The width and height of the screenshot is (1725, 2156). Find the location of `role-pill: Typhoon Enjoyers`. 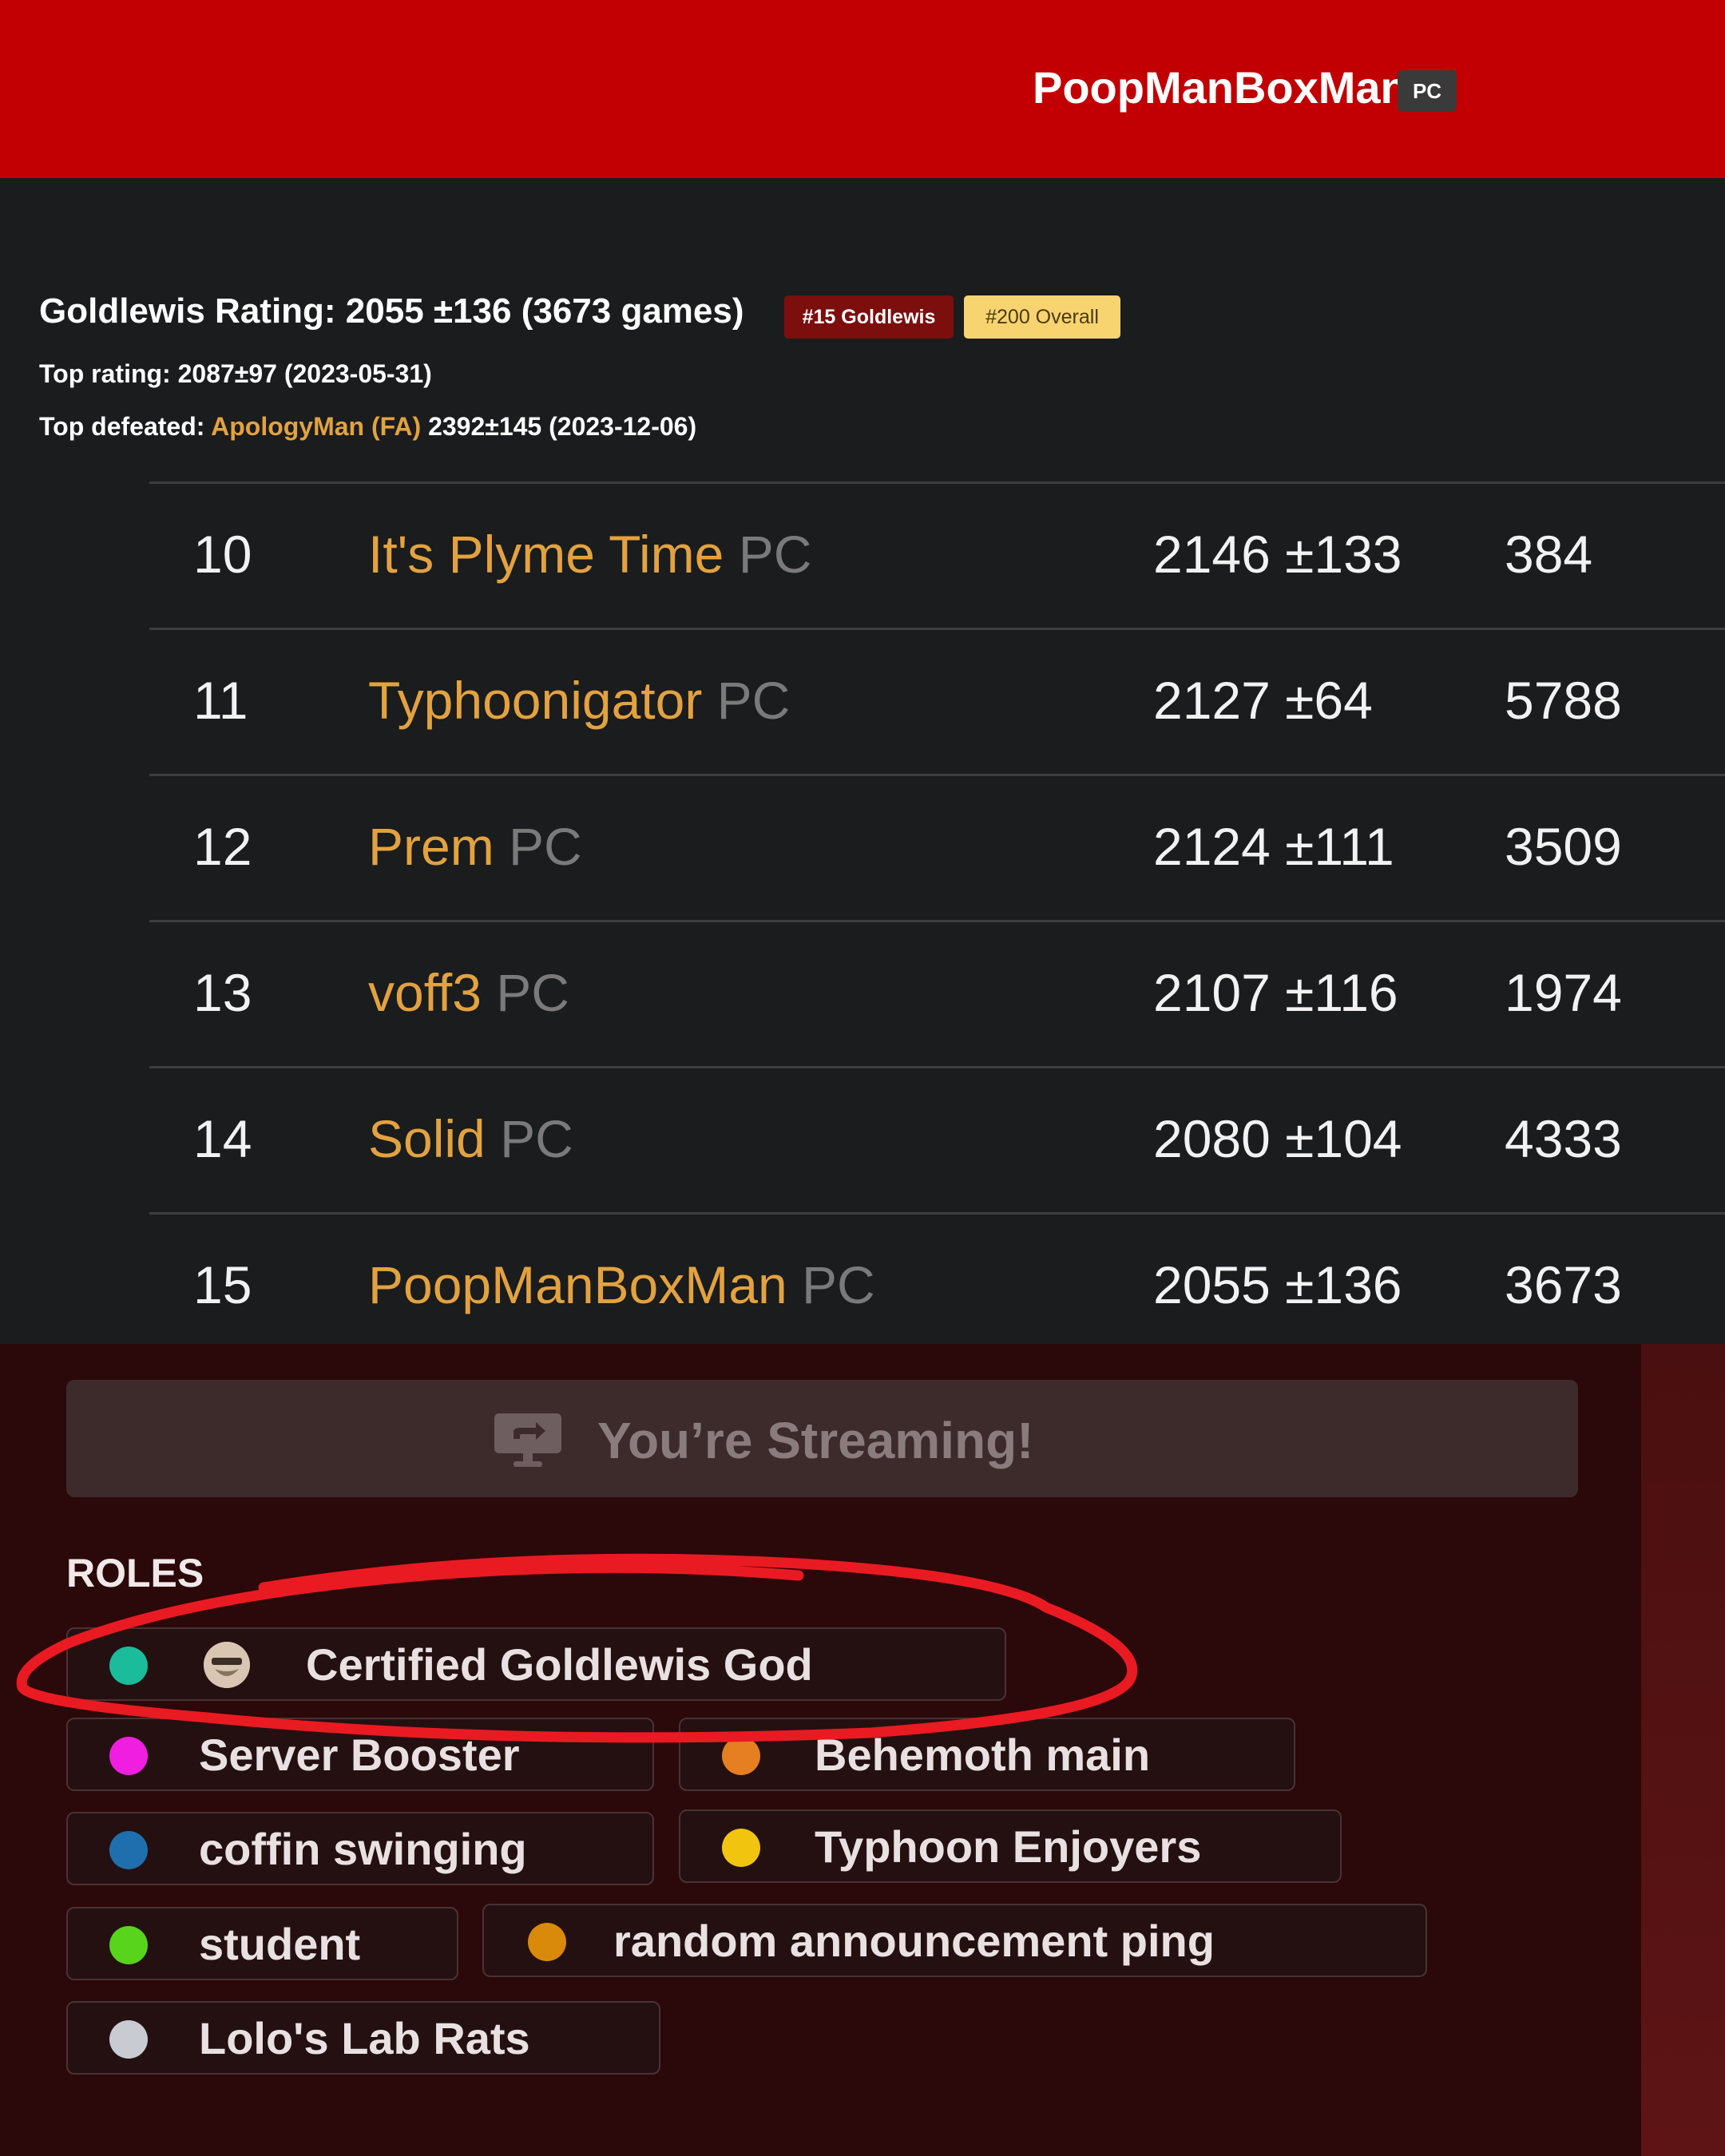

role-pill: Typhoon Enjoyers is located at coordinates (1011, 1846).